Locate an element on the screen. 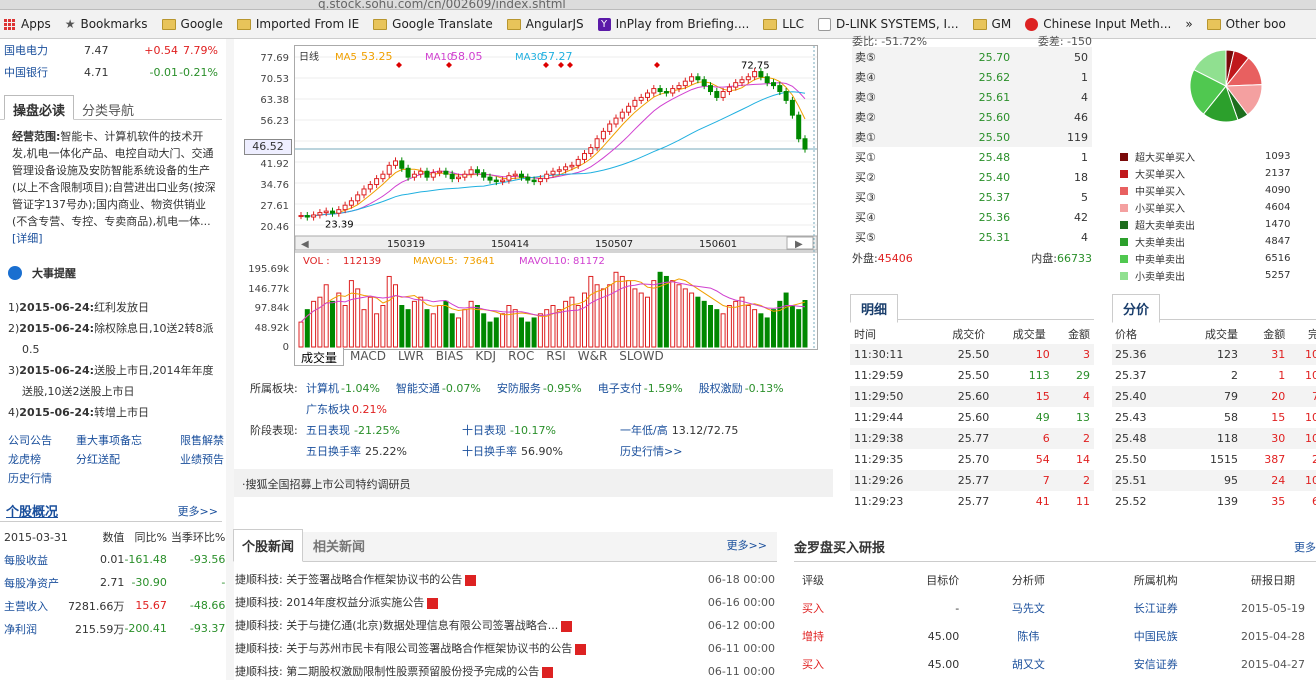 This screenshot has width=1316, height=683. research-institution: 中国民族 is located at coordinates (1156, 636).